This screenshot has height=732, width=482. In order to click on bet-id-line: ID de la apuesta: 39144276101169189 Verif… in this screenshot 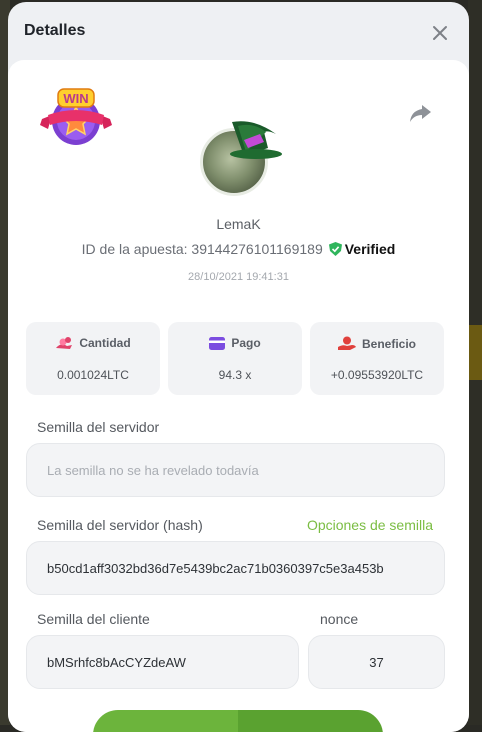, I will do `click(238, 249)`.